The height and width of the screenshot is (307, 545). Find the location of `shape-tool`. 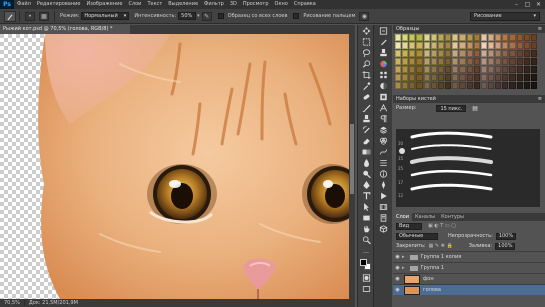

shape-tool is located at coordinates (366, 218).